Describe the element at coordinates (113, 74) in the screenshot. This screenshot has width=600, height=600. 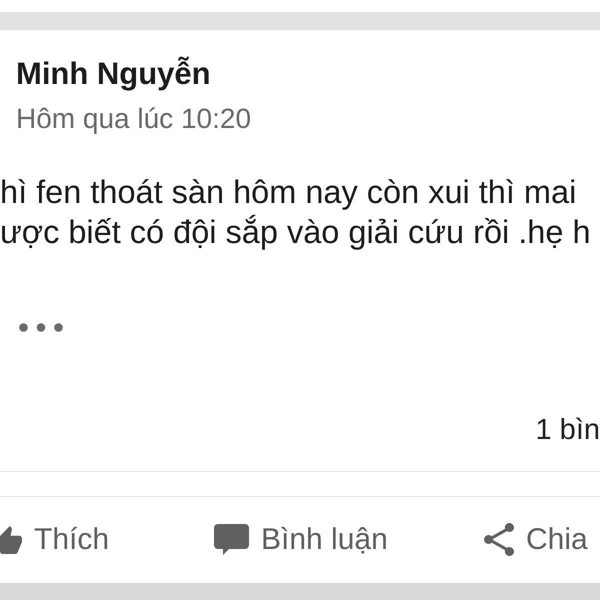
I see `author-name: Minh Nguyễn` at that location.